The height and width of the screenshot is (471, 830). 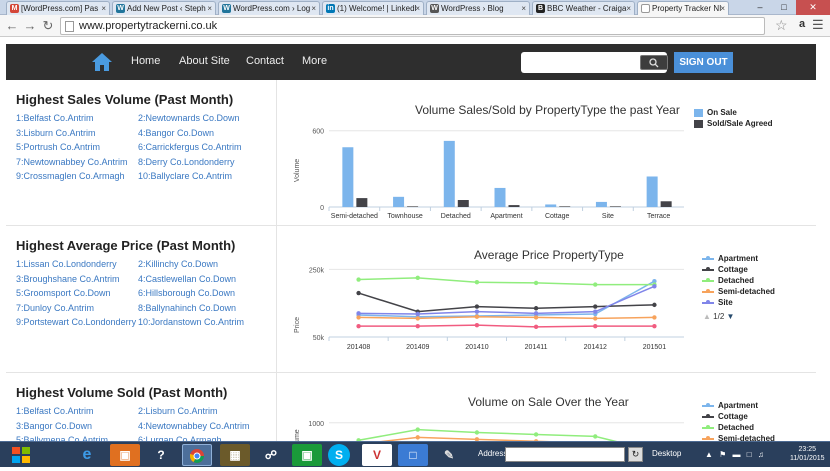 I want to click on browser-tab: B BBC Weather - Craiga ×, so click(x=583, y=8).